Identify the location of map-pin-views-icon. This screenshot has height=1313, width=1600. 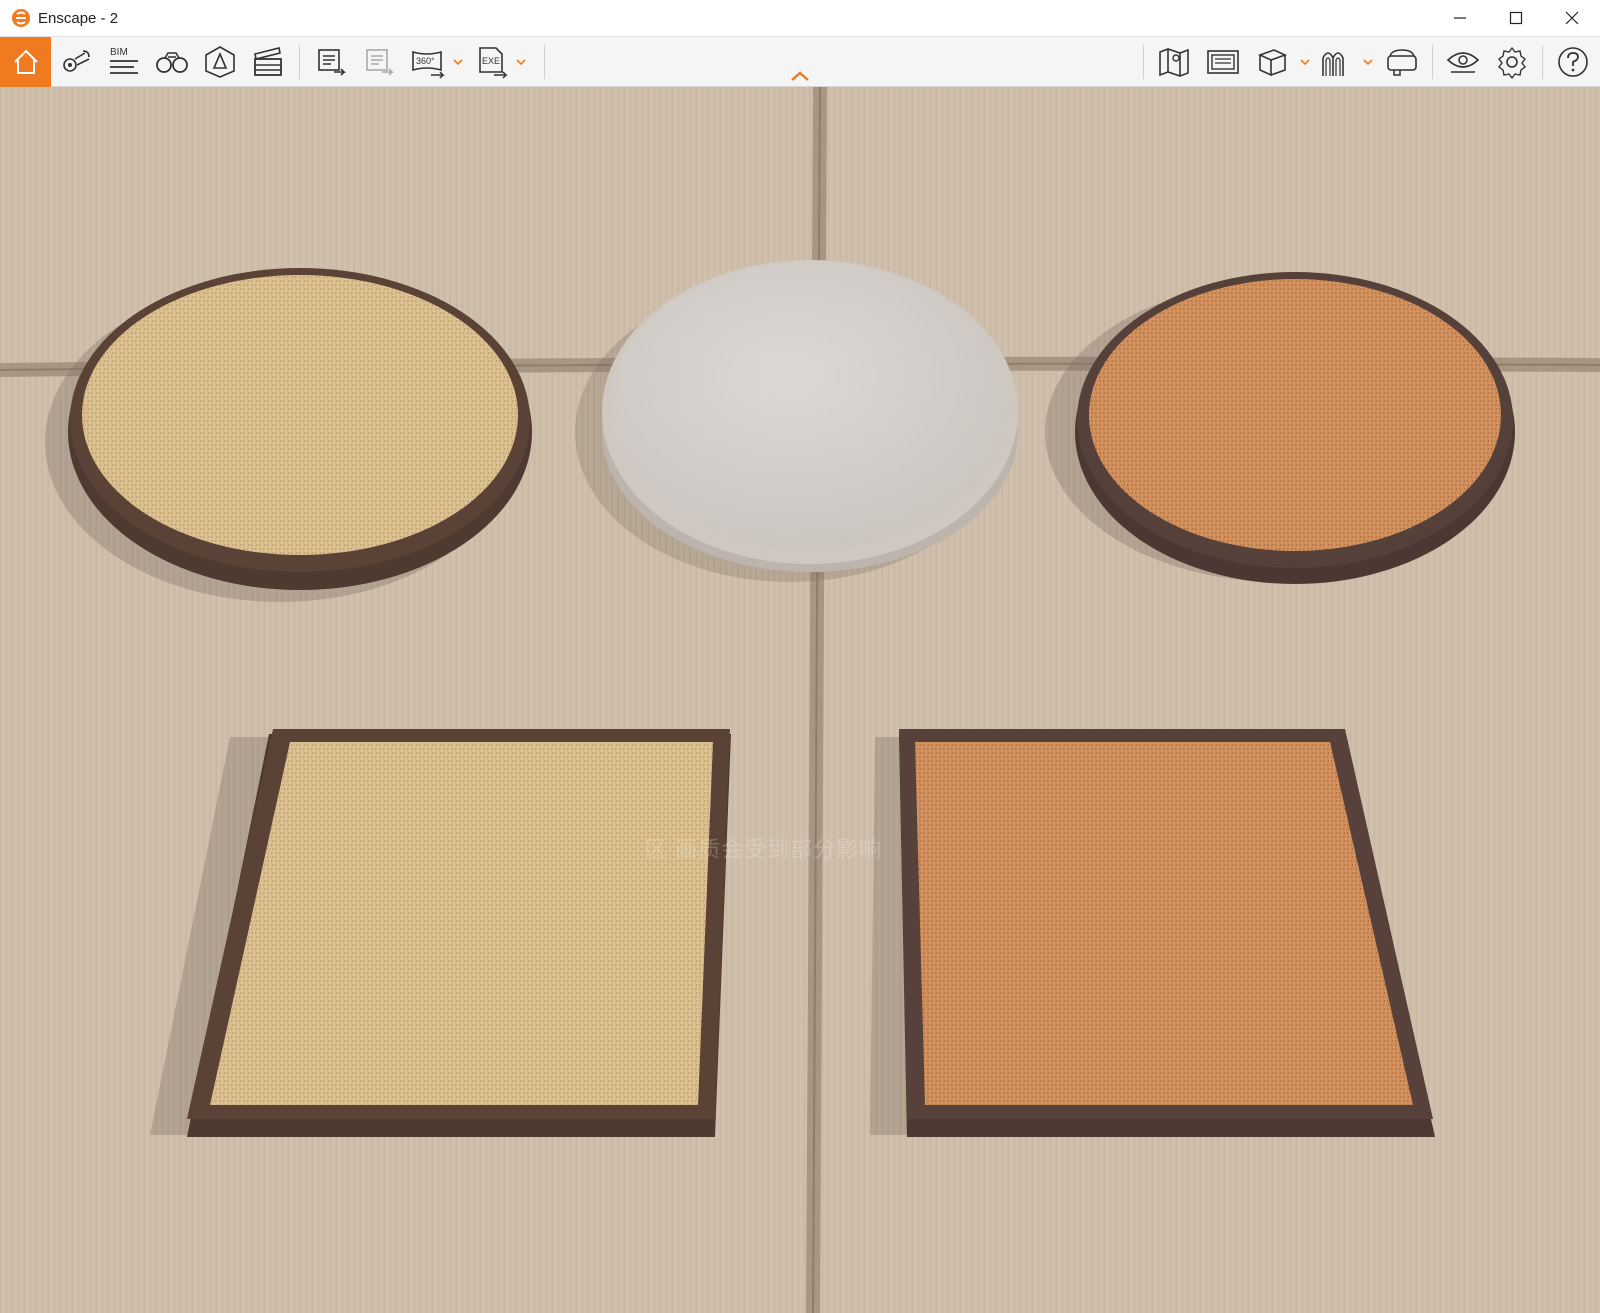
(76, 61).